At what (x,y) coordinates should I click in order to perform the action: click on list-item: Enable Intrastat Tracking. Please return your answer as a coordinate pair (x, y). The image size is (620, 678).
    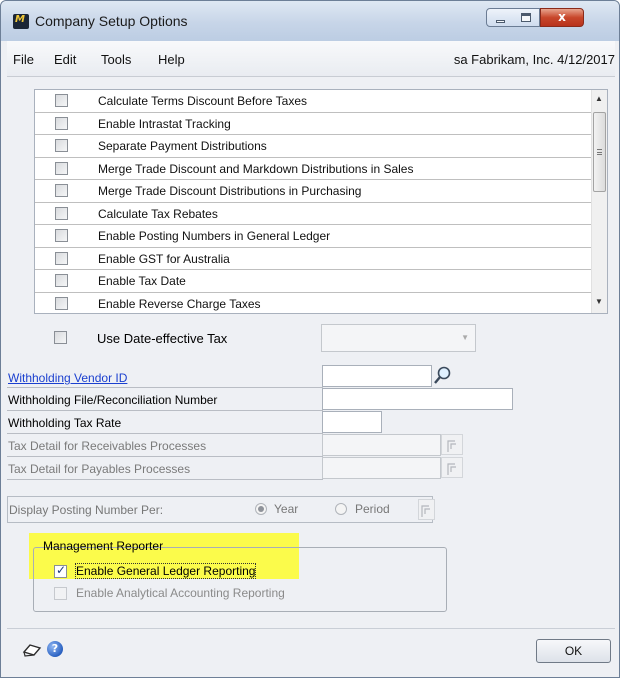
    Looking at the image, I should click on (314, 124).